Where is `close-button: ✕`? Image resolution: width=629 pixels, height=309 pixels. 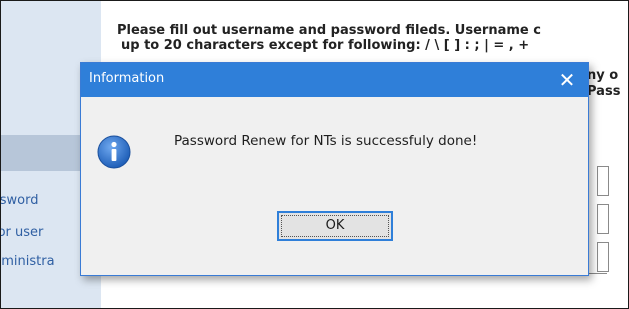 close-button: ✕ is located at coordinates (567, 80).